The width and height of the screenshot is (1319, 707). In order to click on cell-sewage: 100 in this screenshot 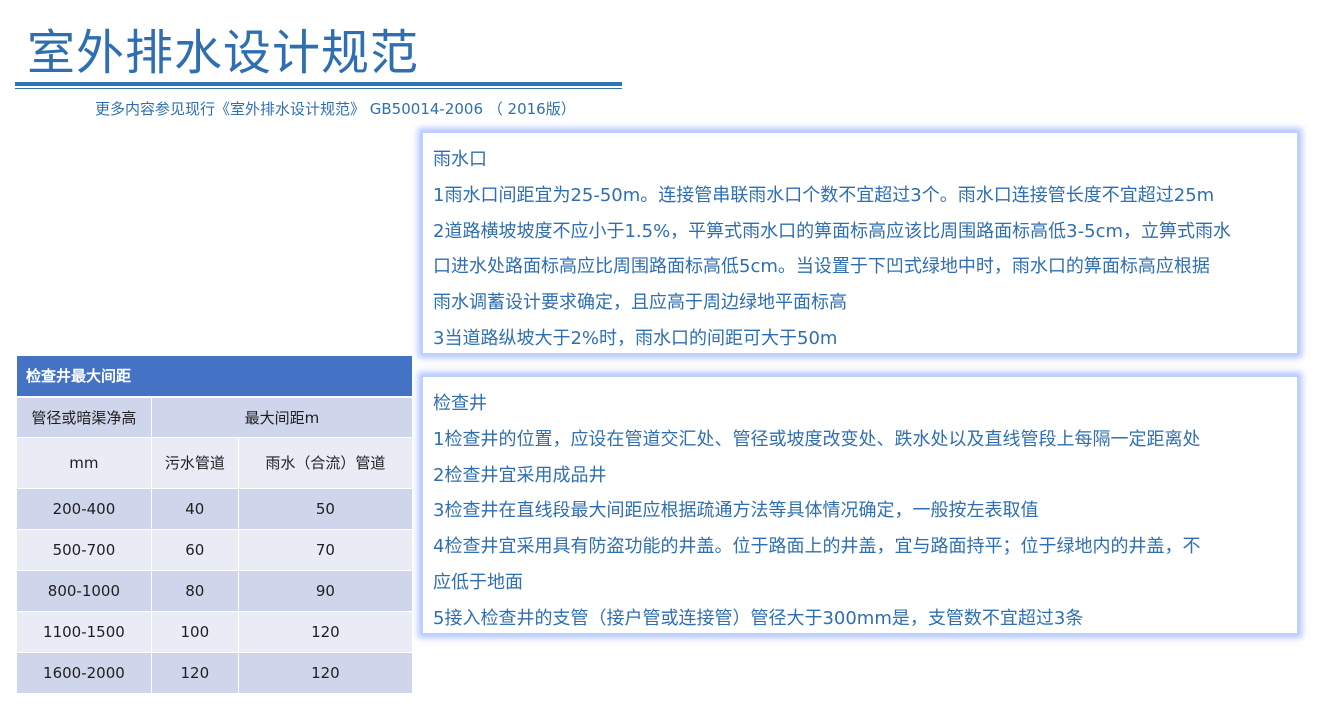, I will do `click(194, 632)`.